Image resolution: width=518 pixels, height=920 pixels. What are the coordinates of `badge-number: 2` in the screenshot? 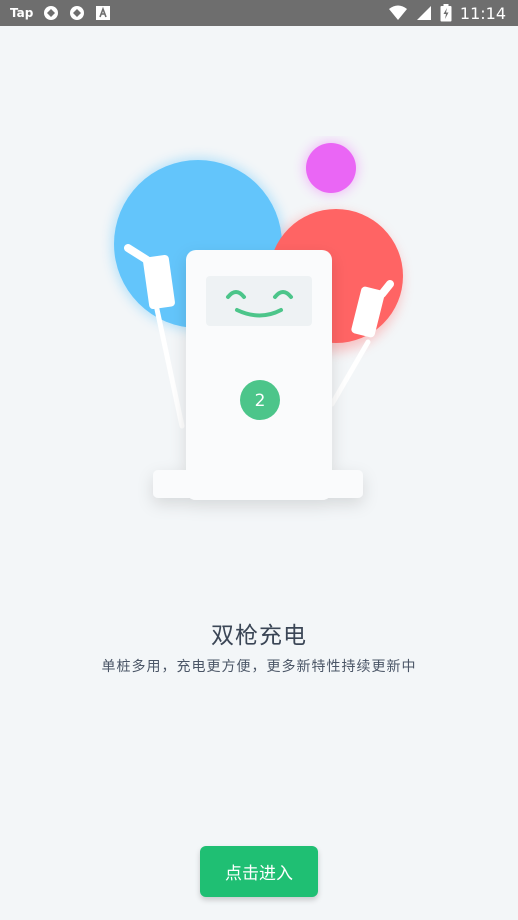 It's located at (260, 401).